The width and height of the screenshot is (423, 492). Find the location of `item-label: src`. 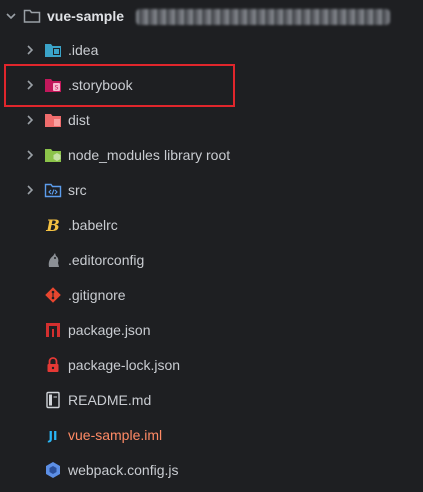

item-label: src is located at coordinates (77, 190).